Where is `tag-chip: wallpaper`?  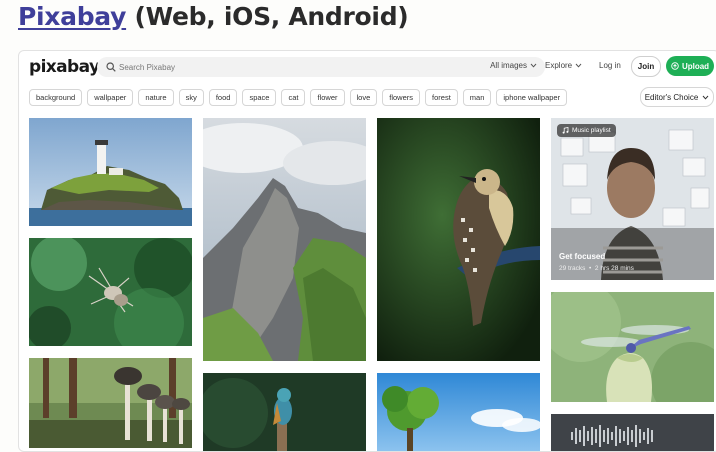
tag-chip: wallpaper is located at coordinates (110, 97).